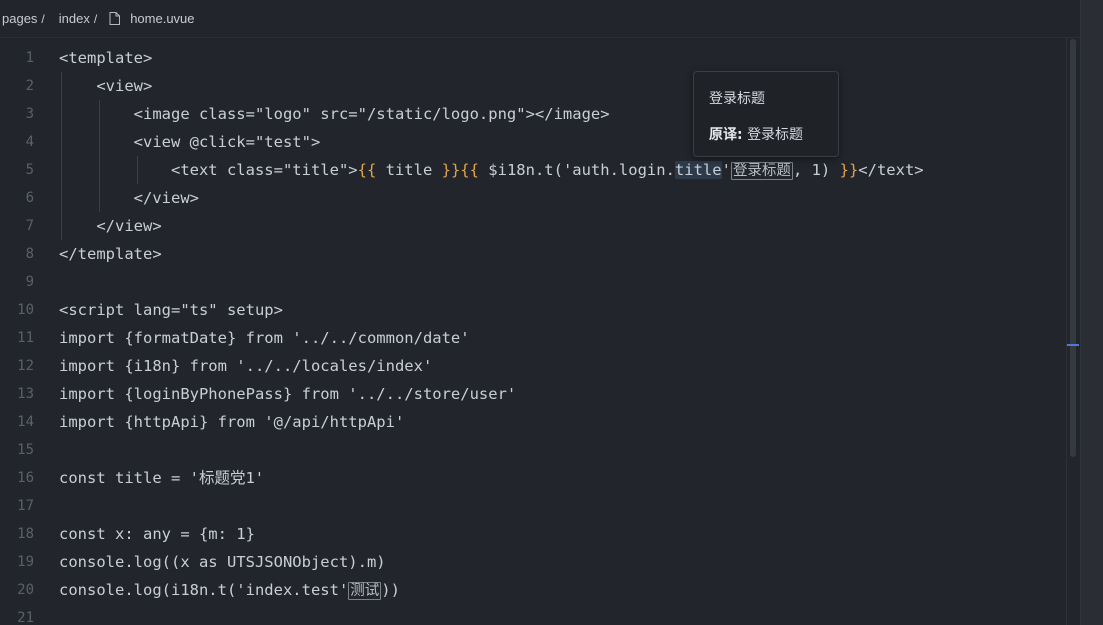 This screenshot has width=1103, height=625. I want to click on code-token: </template>, so click(110, 254).